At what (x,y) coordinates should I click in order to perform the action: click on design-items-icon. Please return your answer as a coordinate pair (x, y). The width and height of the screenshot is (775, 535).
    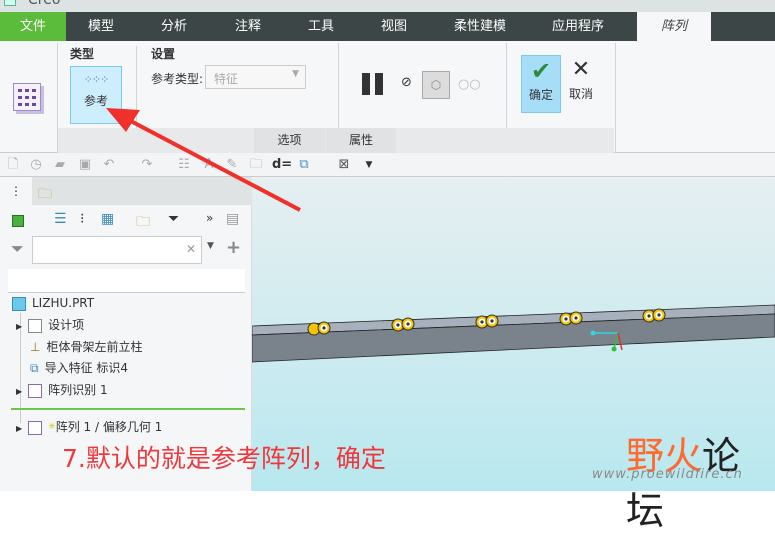
    Looking at the image, I should click on (35, 325).